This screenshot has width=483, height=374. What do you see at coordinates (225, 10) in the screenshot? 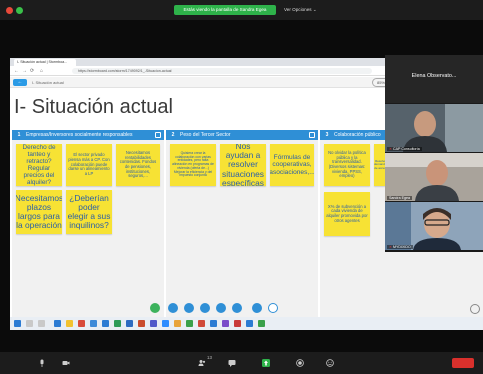
I see `screen-share-banner: Estás viendo la pantalla de Sandra Egea` at bounding box center [225, 10].